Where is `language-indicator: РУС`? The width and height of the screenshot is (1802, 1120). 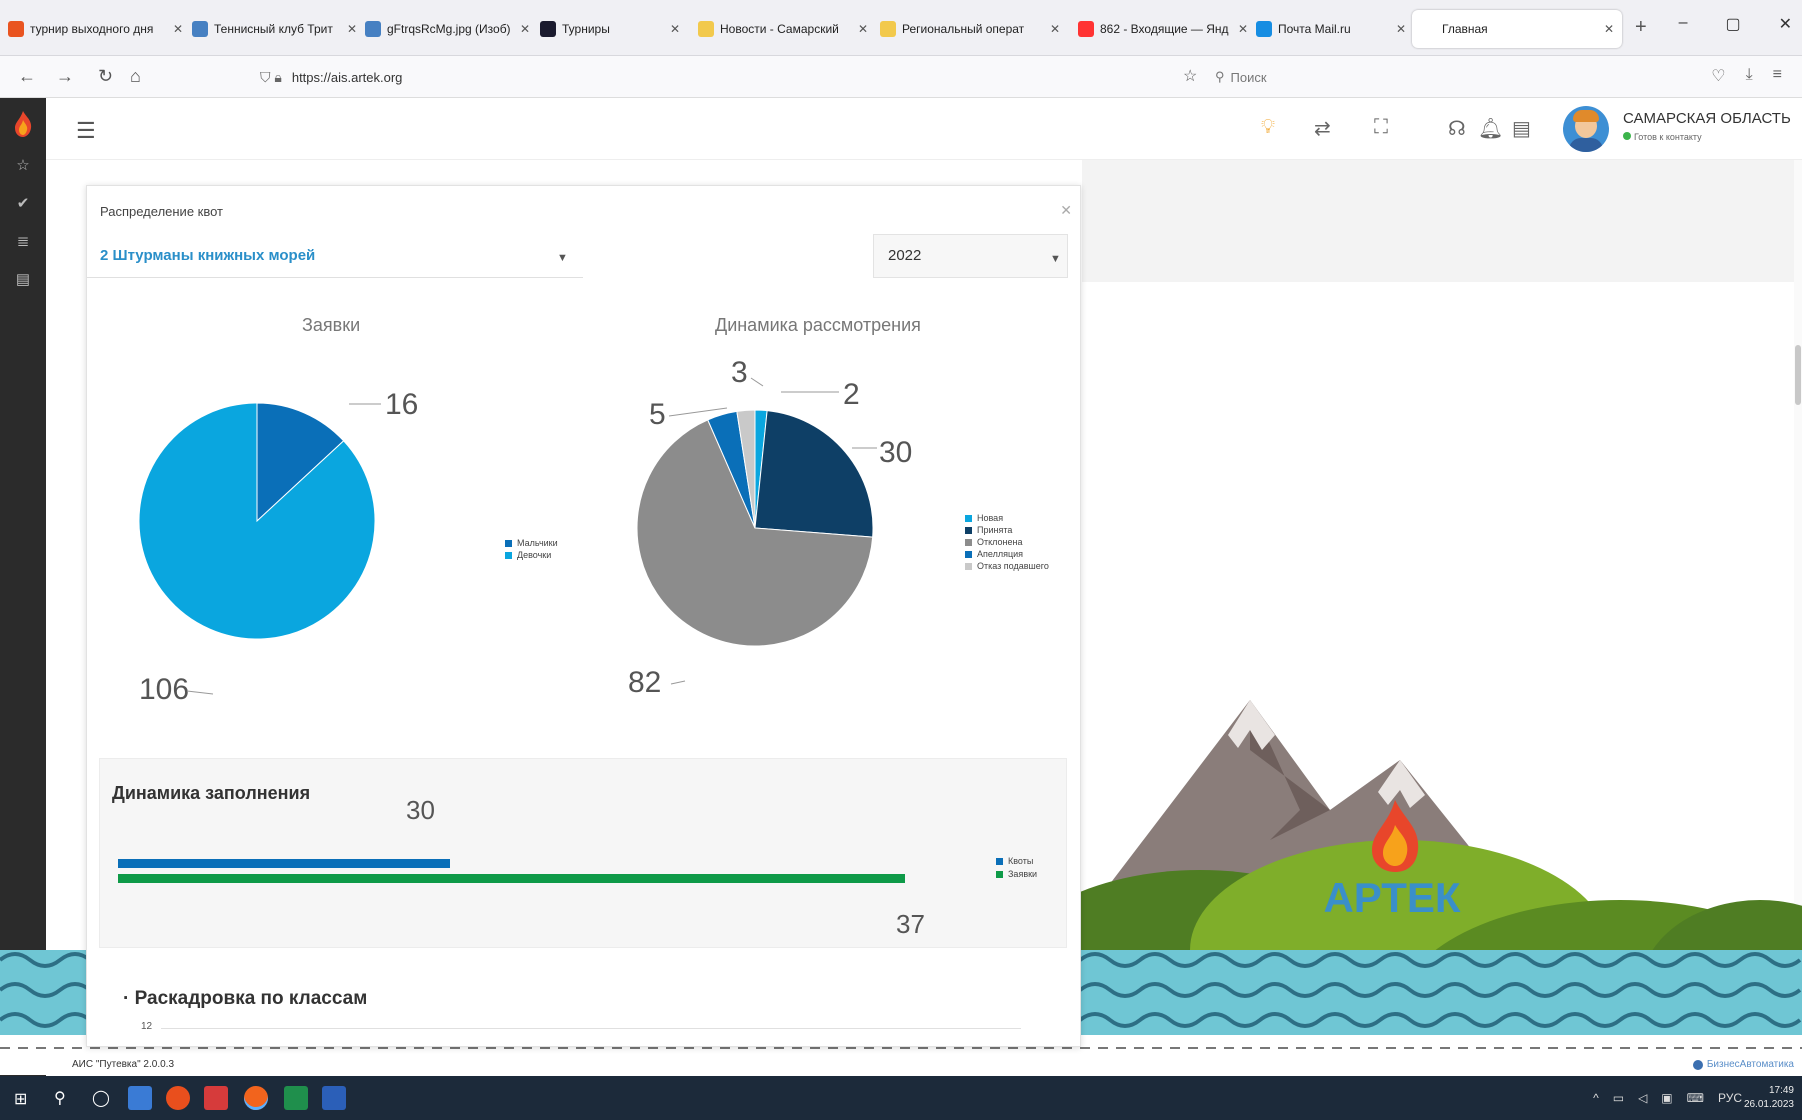 language-indicator: РУС is located at coordinates (1730, 1098).